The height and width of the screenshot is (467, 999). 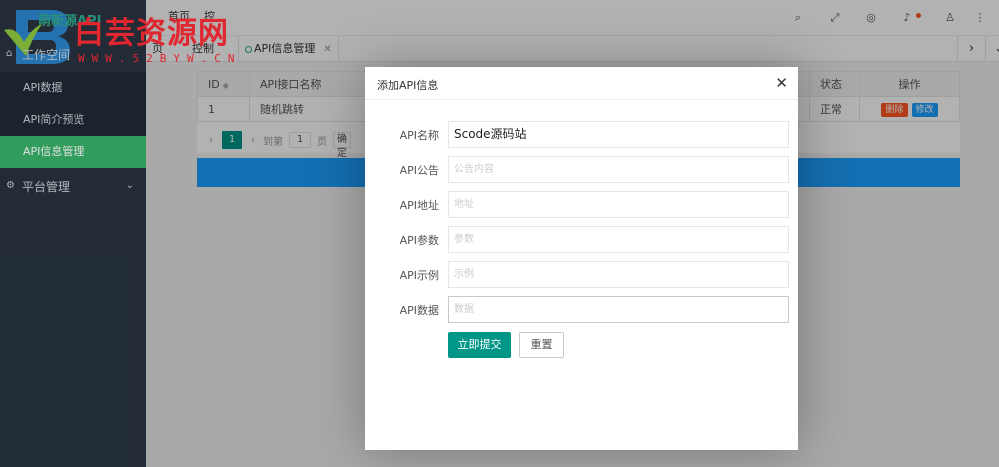 What do you see at coordinates (618, 239) in the screenshot?
I see `api-params-input: 参数` at bounding box center [618, 239].